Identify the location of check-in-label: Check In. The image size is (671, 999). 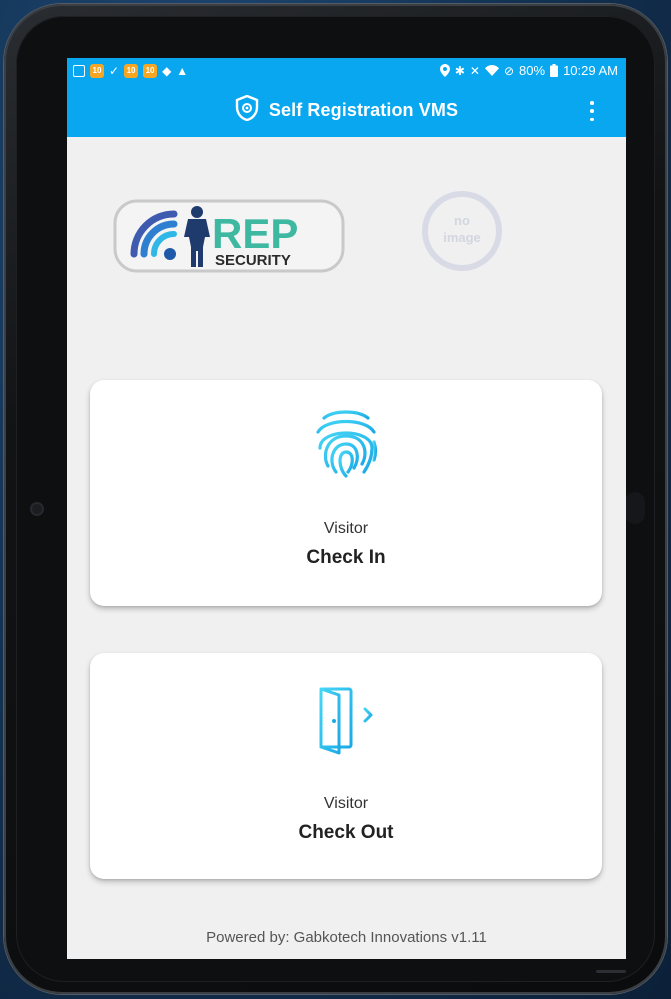
(346, 557).